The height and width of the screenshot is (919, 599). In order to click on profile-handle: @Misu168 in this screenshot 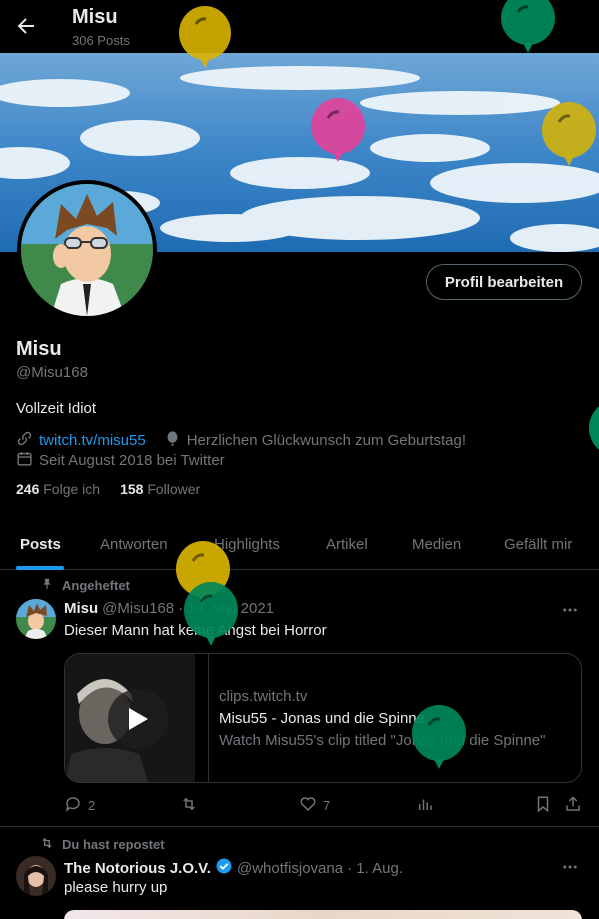, I will do `click(52, 372)`.